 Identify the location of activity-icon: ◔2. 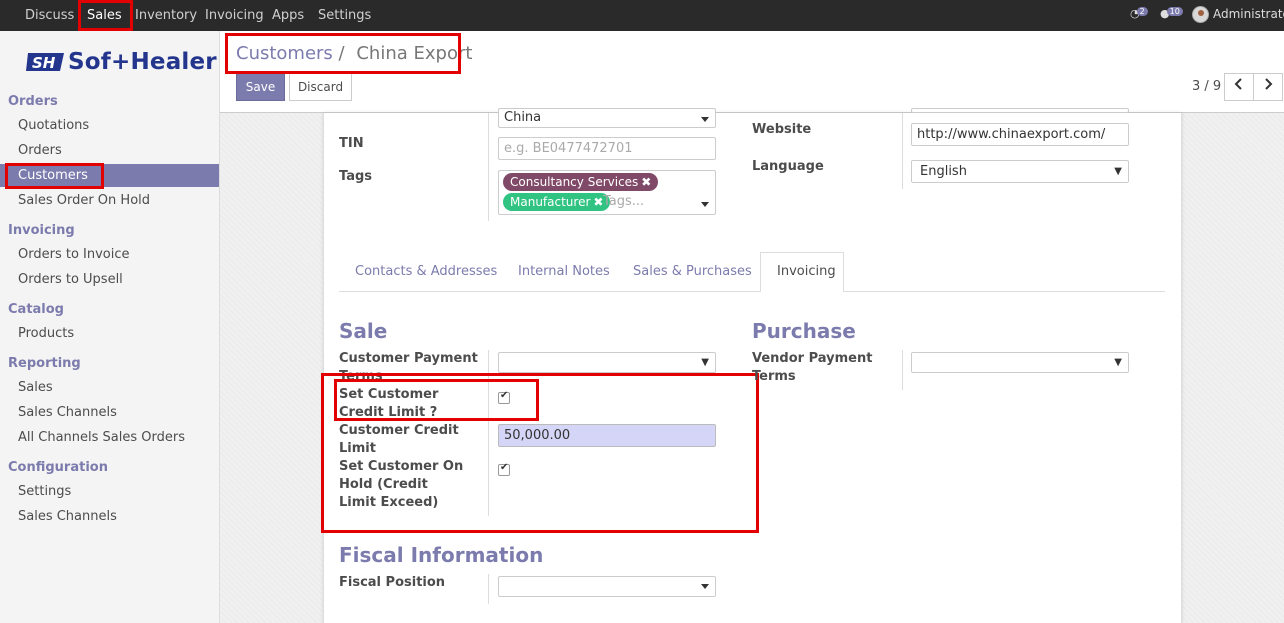
(1139, 13).